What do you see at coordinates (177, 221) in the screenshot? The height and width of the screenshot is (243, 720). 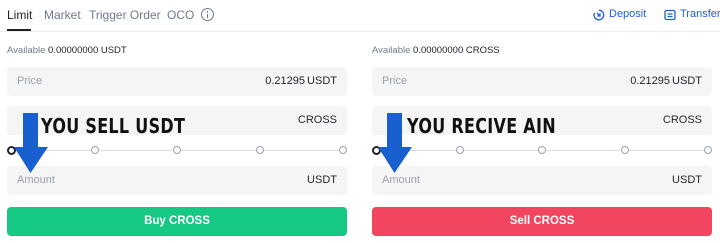 I see `buy-button: Buy CROSS` at bounding box center [177, 221].